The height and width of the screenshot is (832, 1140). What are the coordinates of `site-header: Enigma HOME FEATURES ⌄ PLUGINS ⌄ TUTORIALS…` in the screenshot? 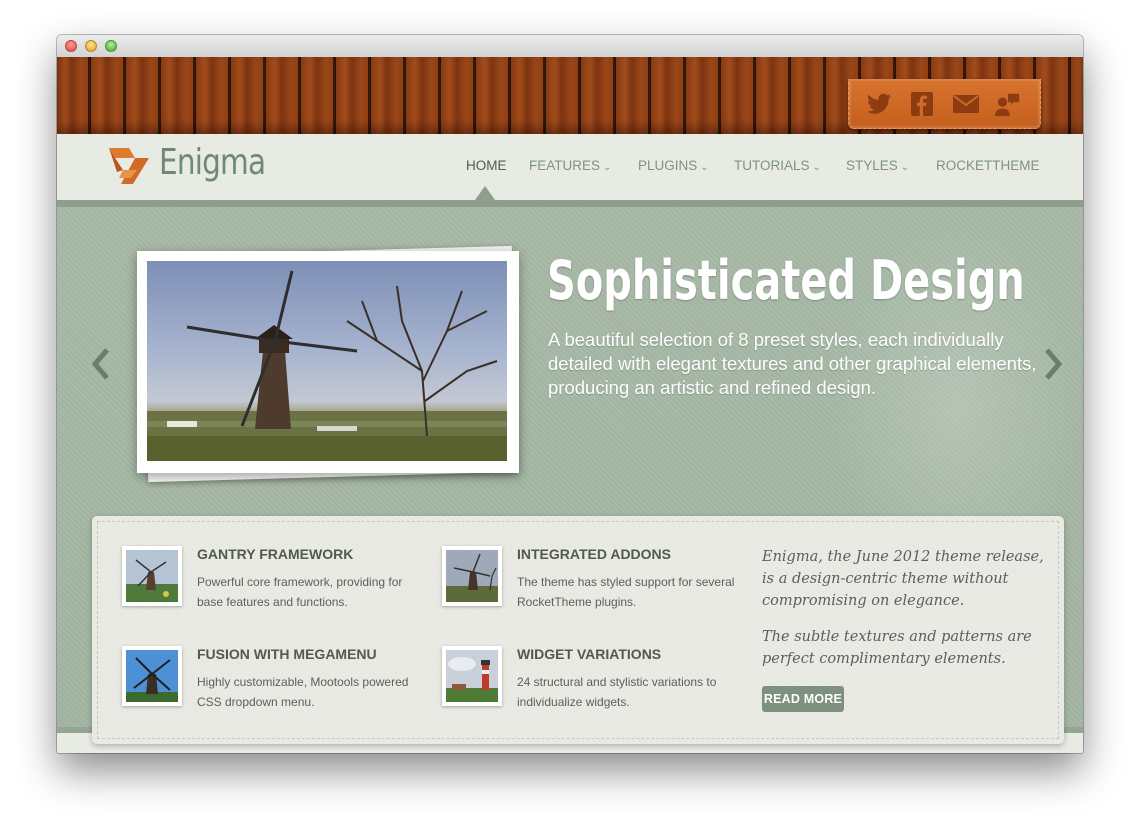 It's located at (570, 170).